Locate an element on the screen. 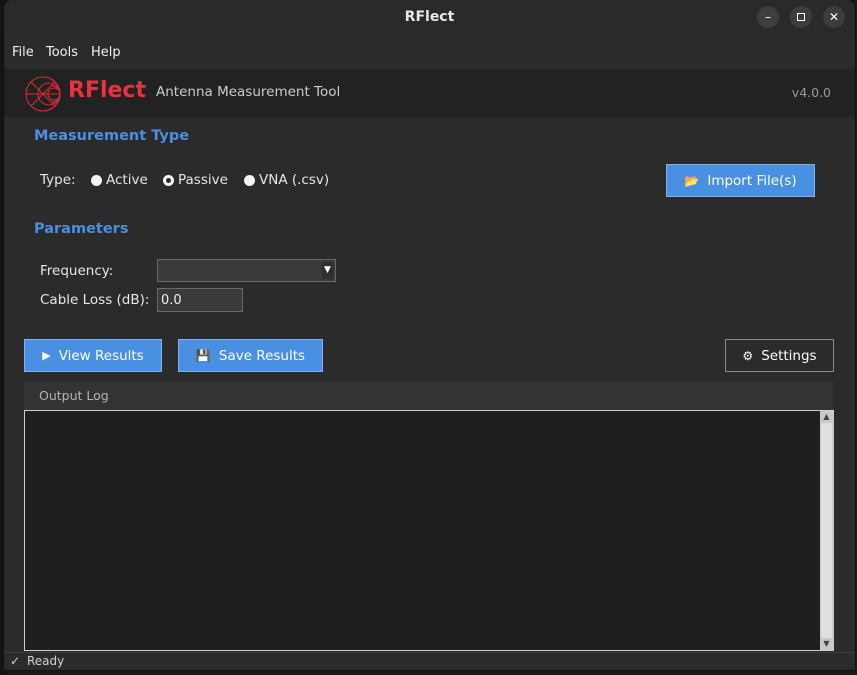 The width and height of the screenshot is (857, 675). scroll-up-icon: ▲ is located at coordinates (826, 417).